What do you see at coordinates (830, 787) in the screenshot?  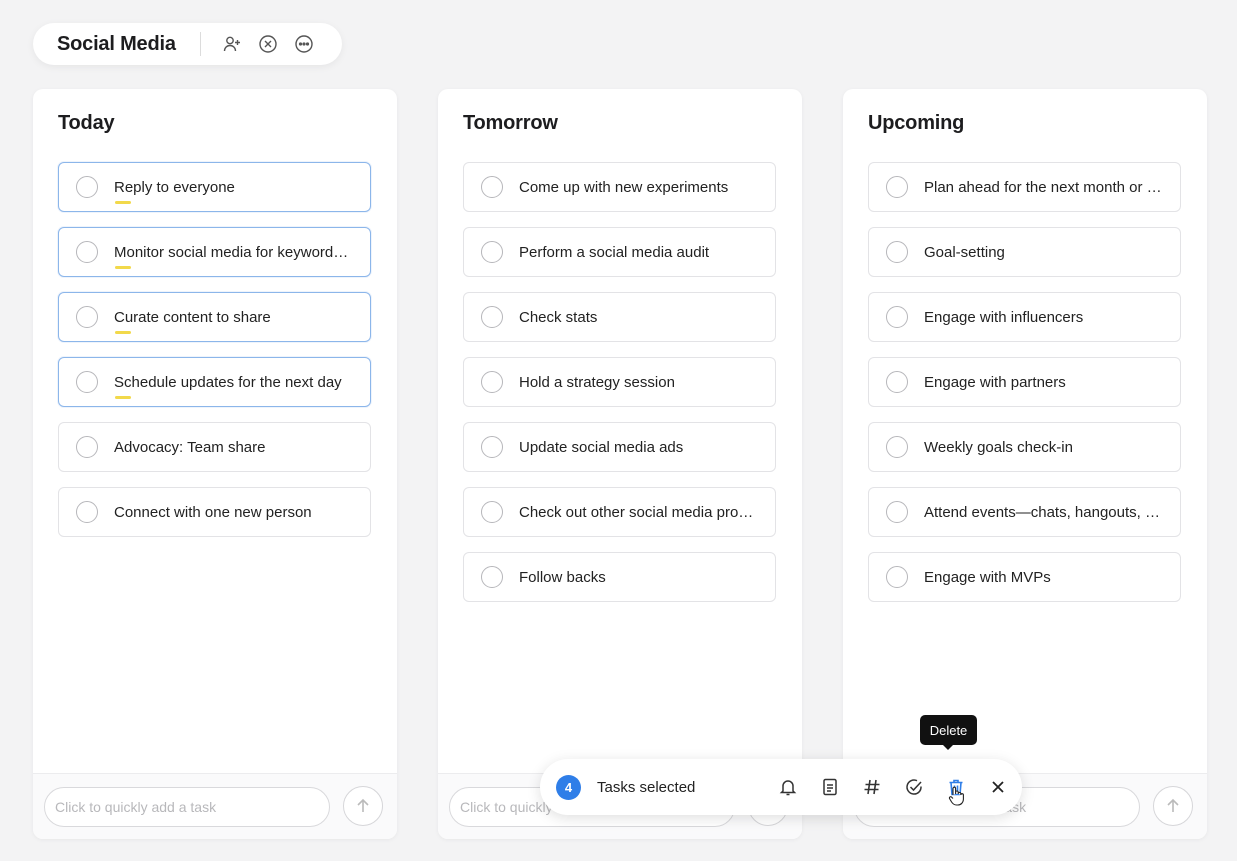 I see `note-icon` at bounding box center [830, 787].